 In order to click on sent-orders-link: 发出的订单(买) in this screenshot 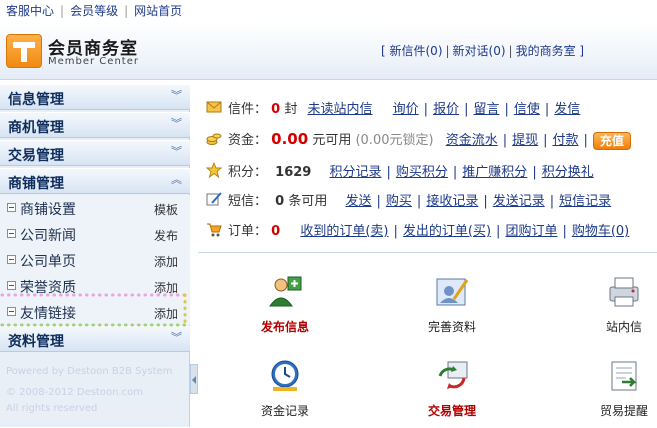, I will do `click(447, 231)`.